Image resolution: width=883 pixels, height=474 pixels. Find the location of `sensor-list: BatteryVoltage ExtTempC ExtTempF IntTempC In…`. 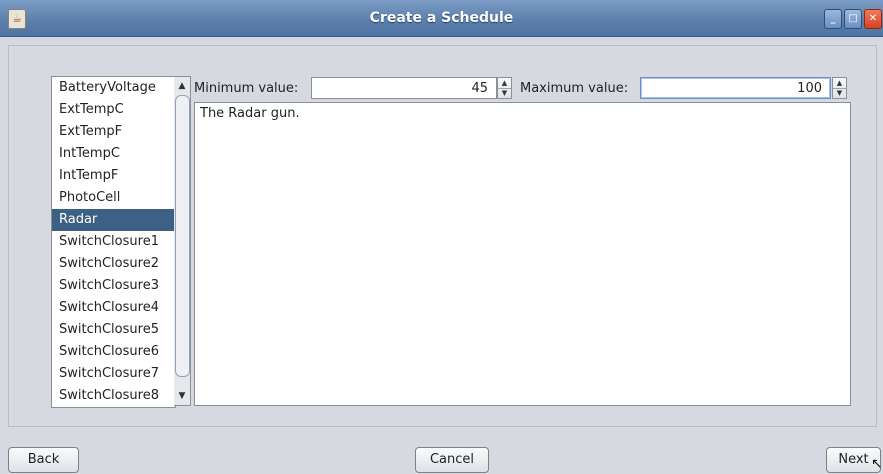

sensor-list: BatteryVoltage ExtTempC ExtTempF IntTempC In… is located at coordinates (113, 242).